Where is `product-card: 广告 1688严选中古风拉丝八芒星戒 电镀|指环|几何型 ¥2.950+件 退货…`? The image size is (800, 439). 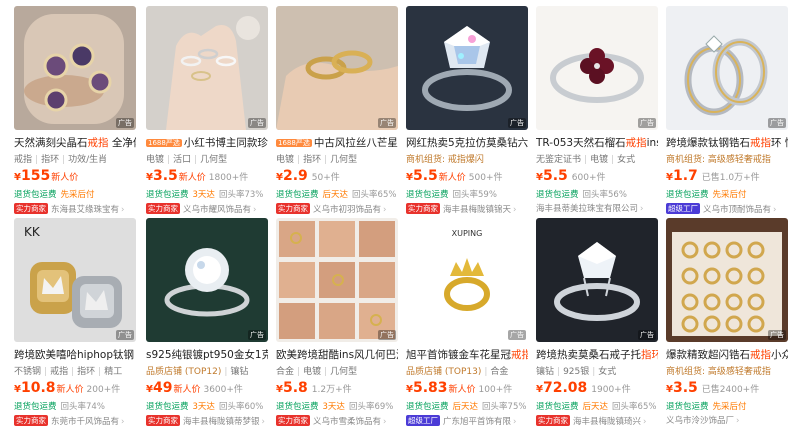 product-card: 广告 1688严选中古风拉丝八芒星戒 电镀|指环|几何型 ¥2.950+件 退货… is located at coordinates (337, 112).